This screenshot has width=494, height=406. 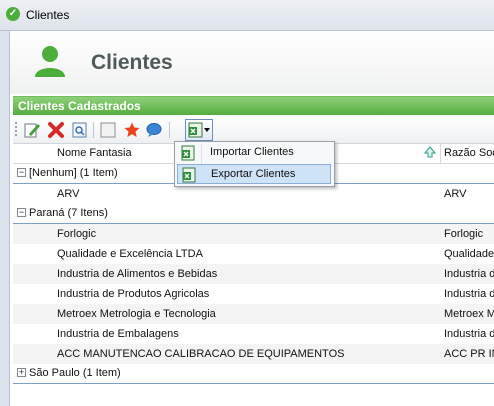 I want to click on comment-icon, so click(x=154, y=130).